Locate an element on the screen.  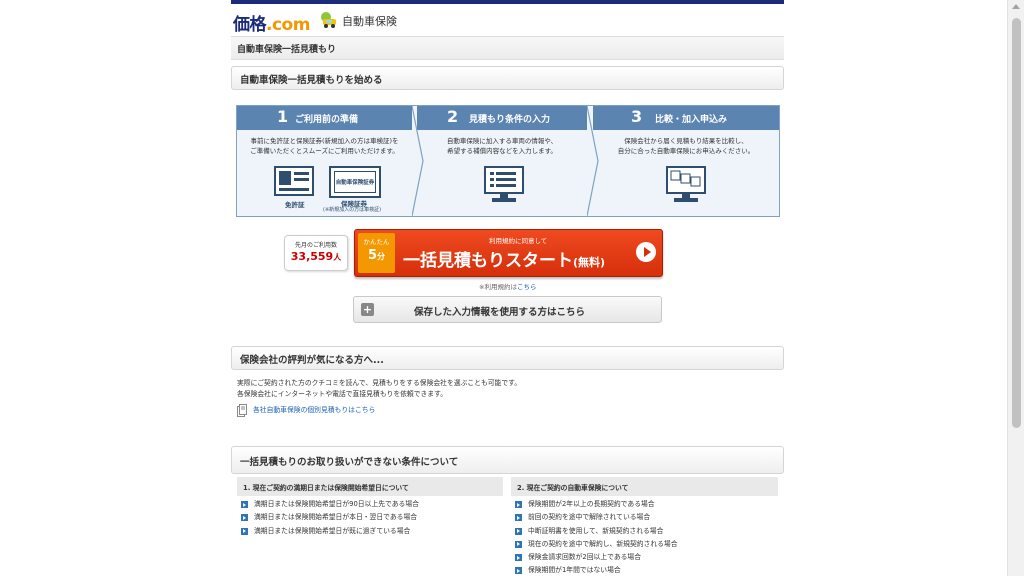
site-header: 価格.com 自動車保険 is located at coordinates (507, 19).